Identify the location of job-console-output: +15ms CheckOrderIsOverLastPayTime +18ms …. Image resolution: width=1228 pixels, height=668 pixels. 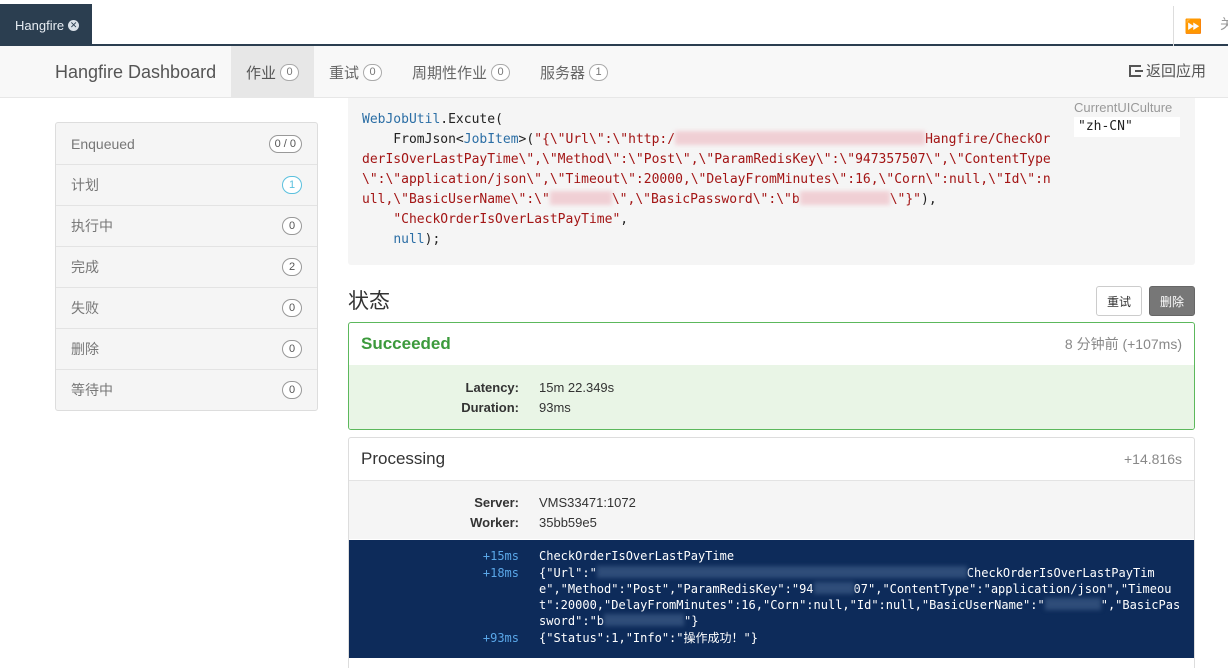
(771, 599).